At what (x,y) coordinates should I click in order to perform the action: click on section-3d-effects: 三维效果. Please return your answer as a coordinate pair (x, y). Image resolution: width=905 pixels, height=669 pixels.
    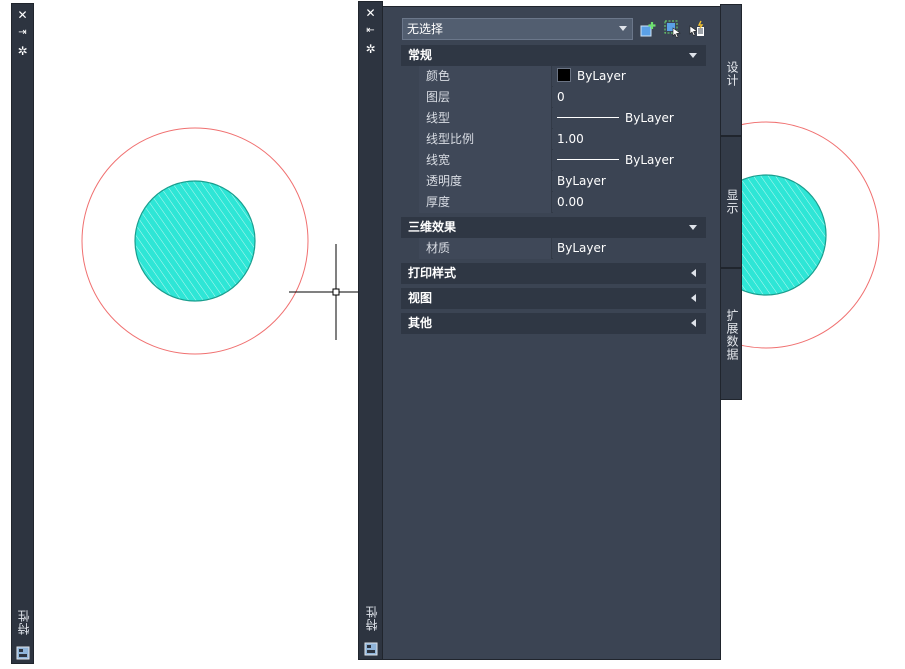
    Looking at the image, I should click on (553, 227).